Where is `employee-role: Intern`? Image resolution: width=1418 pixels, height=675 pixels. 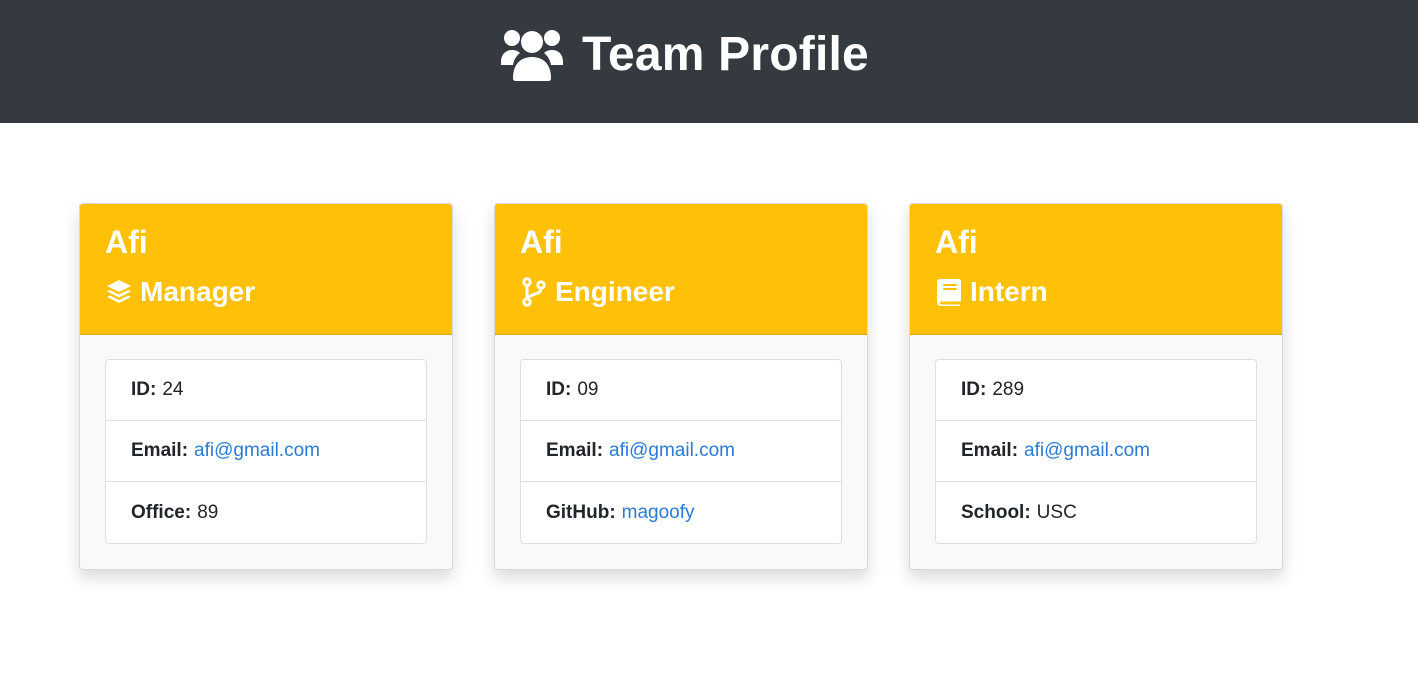
employee-role: Intern is located at coordinates (991, 292).